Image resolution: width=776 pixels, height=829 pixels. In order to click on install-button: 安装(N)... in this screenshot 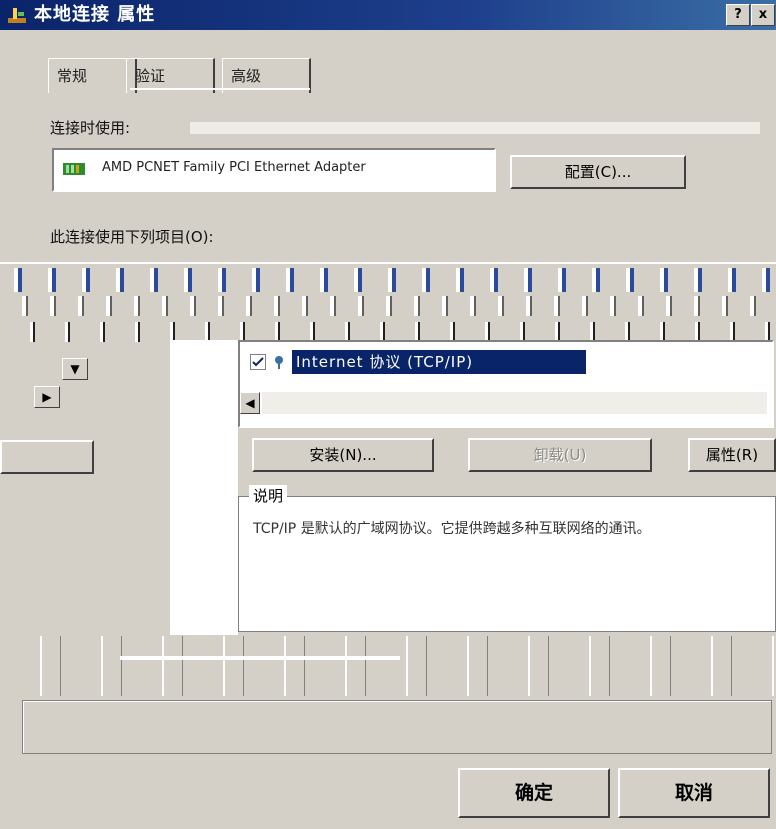, I will do `click(343, 455)`.